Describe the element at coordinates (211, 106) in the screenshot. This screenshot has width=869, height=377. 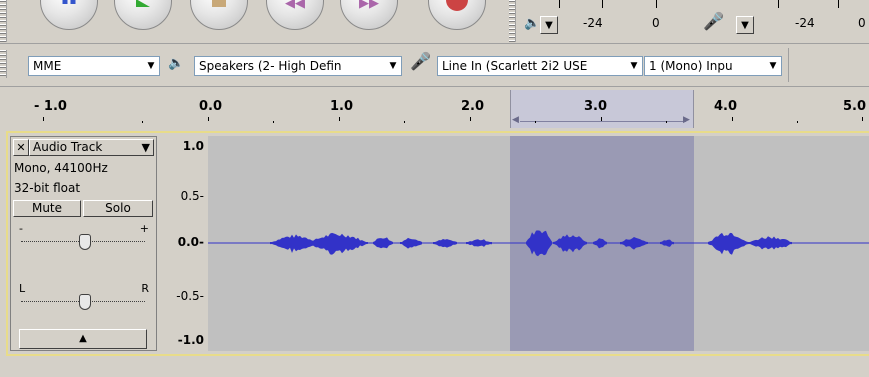
I see `ruler-label: 0.0` at that location.